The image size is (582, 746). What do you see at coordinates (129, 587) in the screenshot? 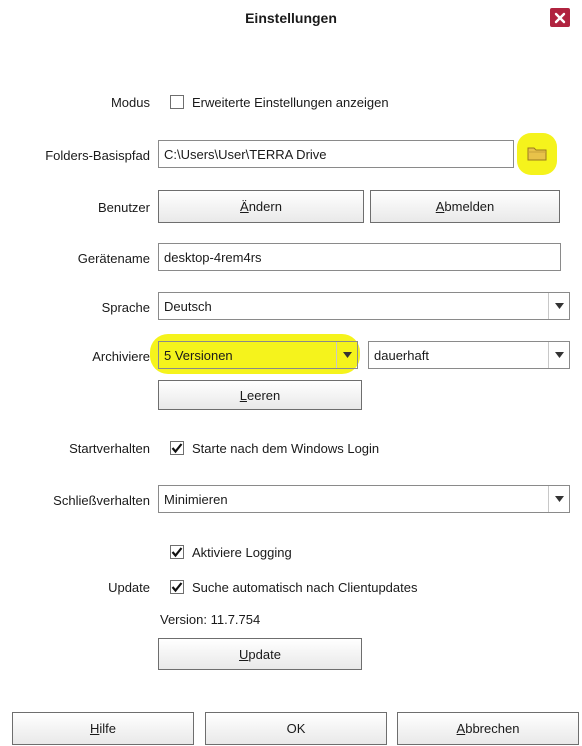
I see `update-label: Update` at bounding box center [129, 587].